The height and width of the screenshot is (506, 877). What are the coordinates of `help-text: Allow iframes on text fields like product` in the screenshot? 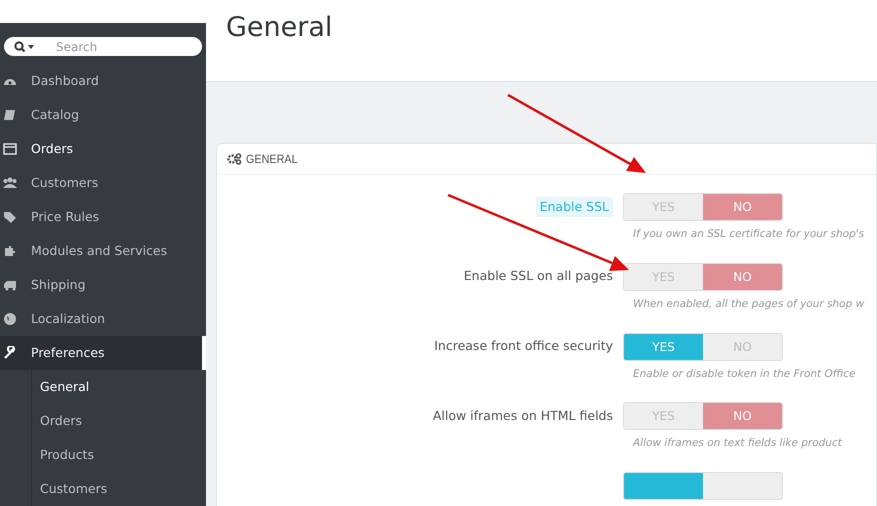 It's located at (738, 444).